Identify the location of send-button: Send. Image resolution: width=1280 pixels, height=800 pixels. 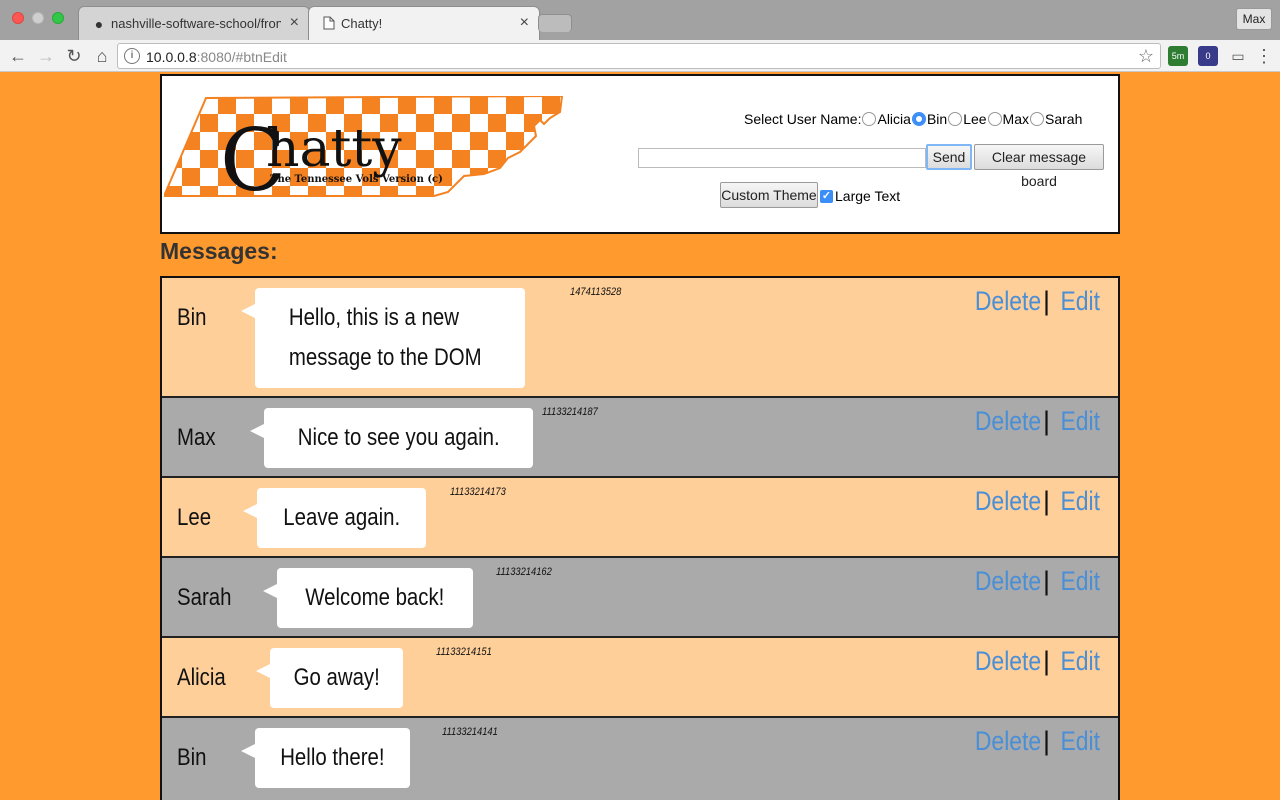
(949, 157).